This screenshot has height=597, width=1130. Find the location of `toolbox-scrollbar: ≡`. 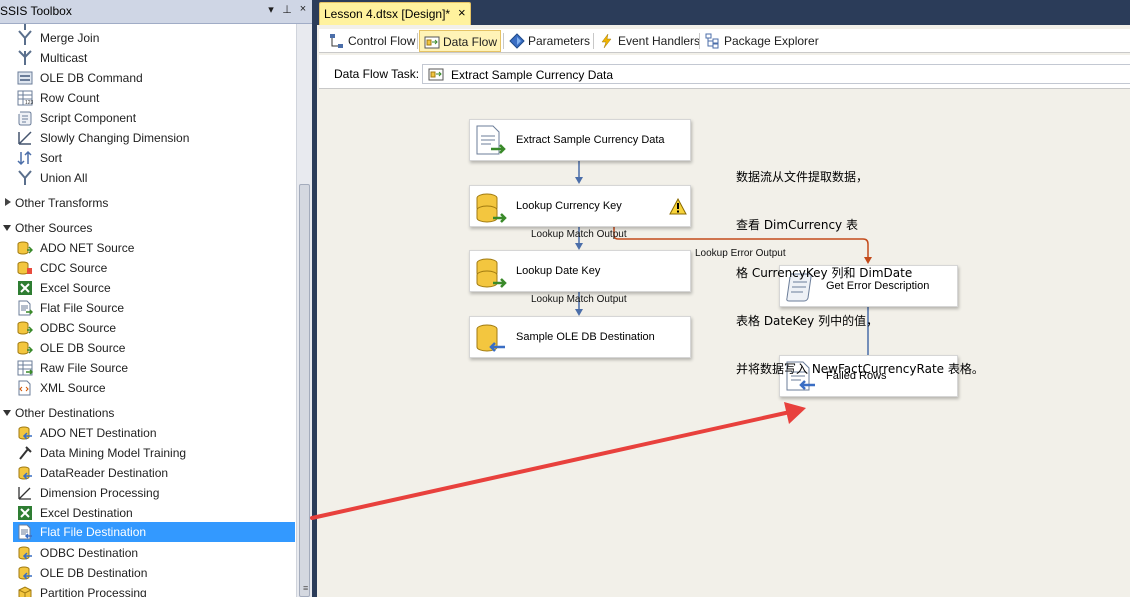

toolbox-scrollbar: ≡ is located at coordinates (304, 310).